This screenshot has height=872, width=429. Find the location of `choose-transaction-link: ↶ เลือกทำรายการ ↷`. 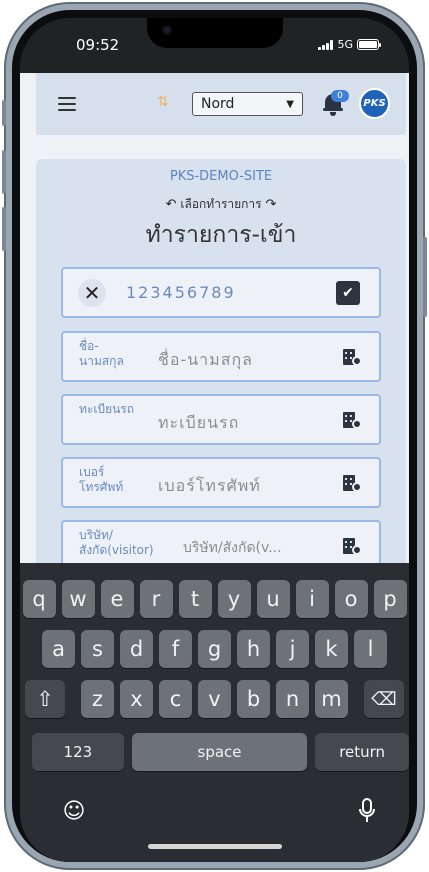

choose-transaction-link: ↶ เลือกทำรายการ ↷ is located at coordinates (221, 204).